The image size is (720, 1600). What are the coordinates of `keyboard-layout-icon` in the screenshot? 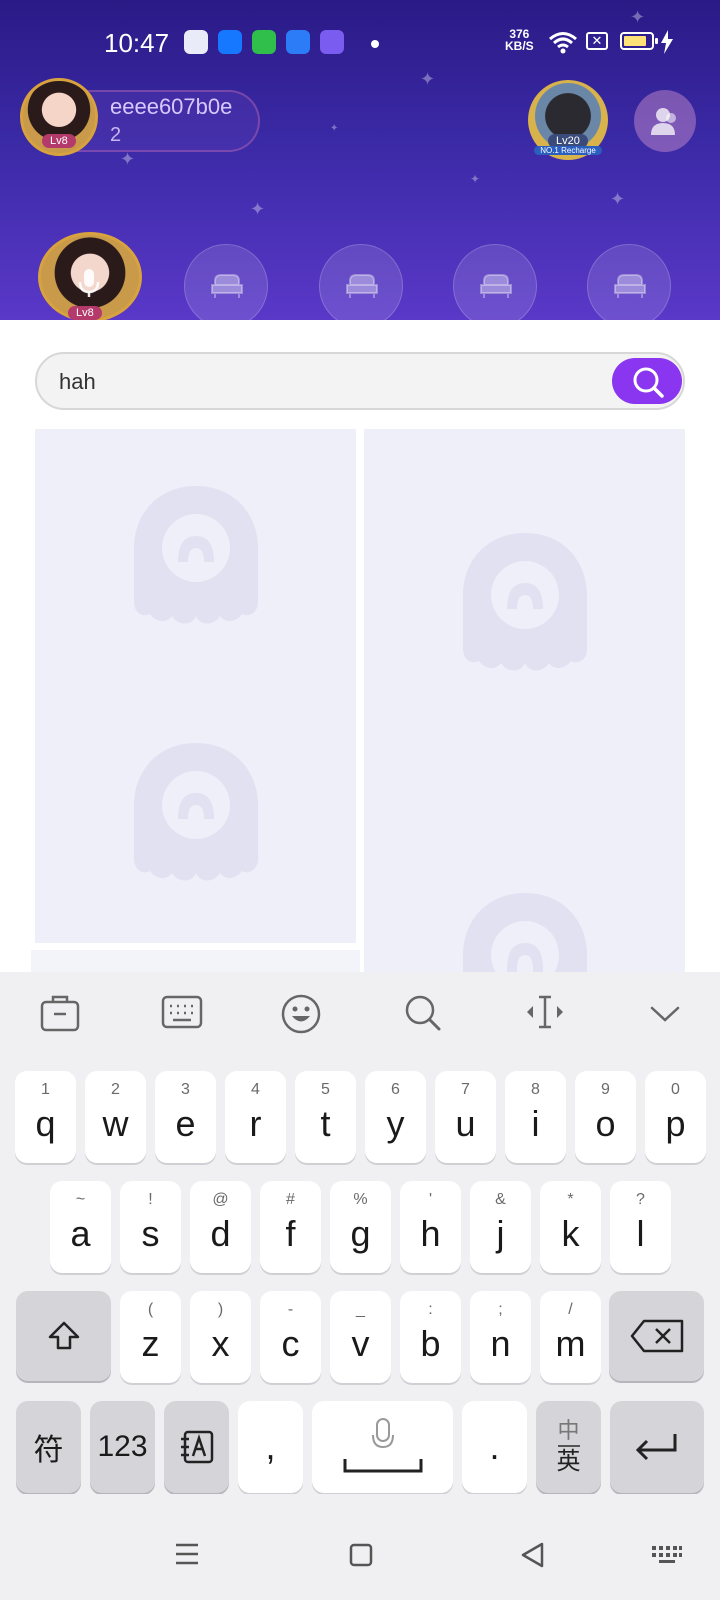 It's located at (182, 1012).